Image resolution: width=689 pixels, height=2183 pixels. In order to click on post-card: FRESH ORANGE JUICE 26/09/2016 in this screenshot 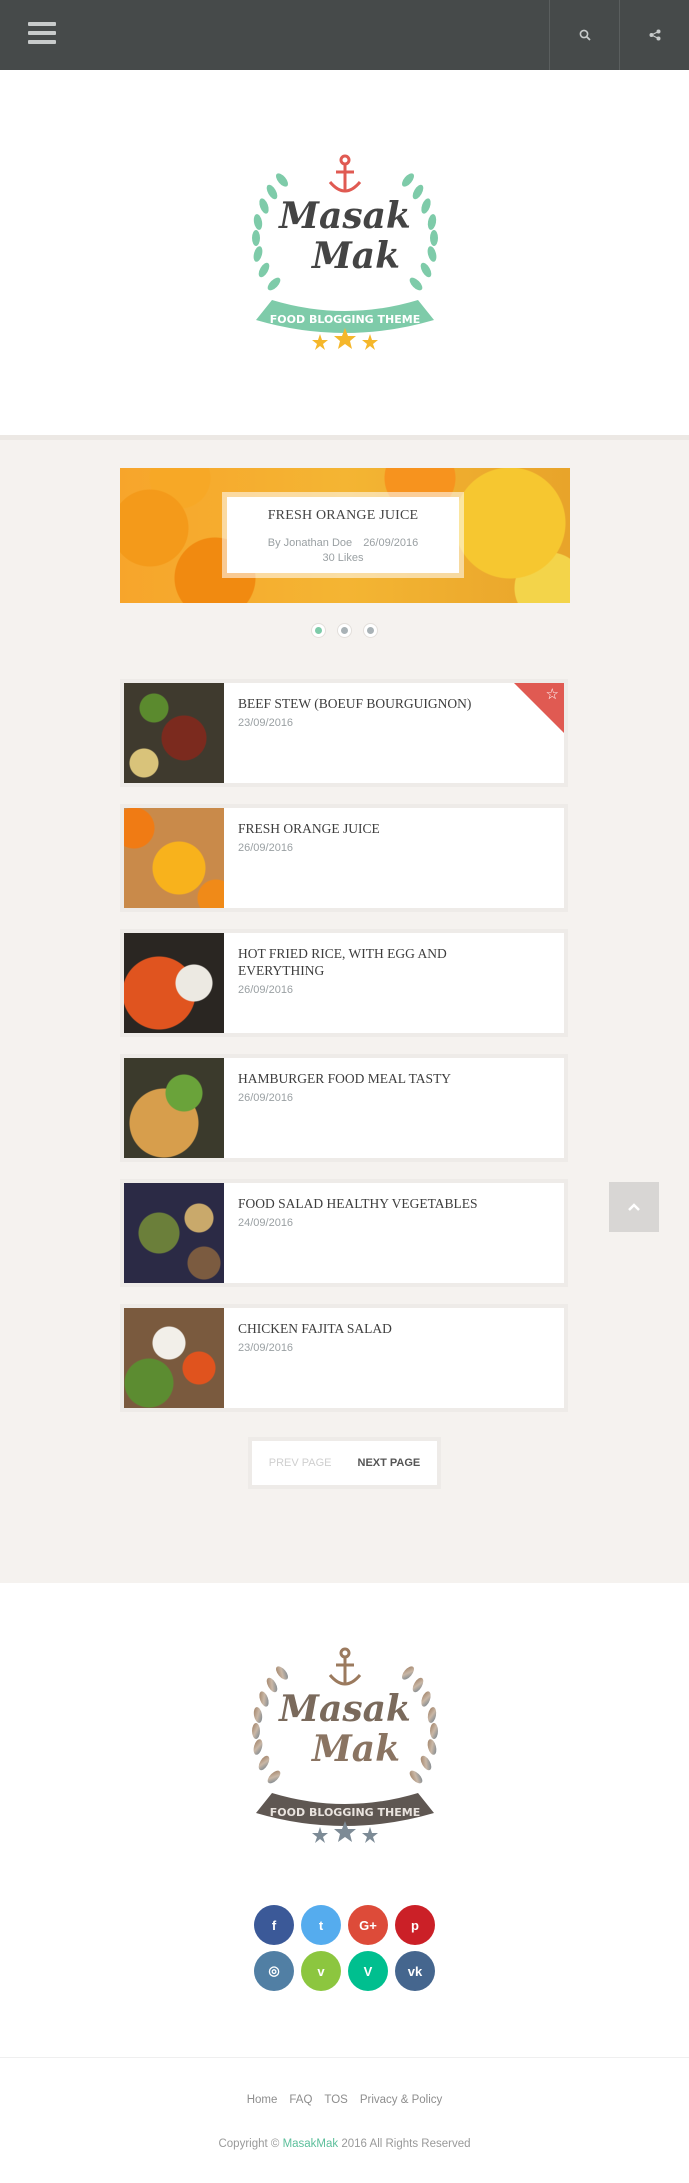, I will do `click(344, 858)`.